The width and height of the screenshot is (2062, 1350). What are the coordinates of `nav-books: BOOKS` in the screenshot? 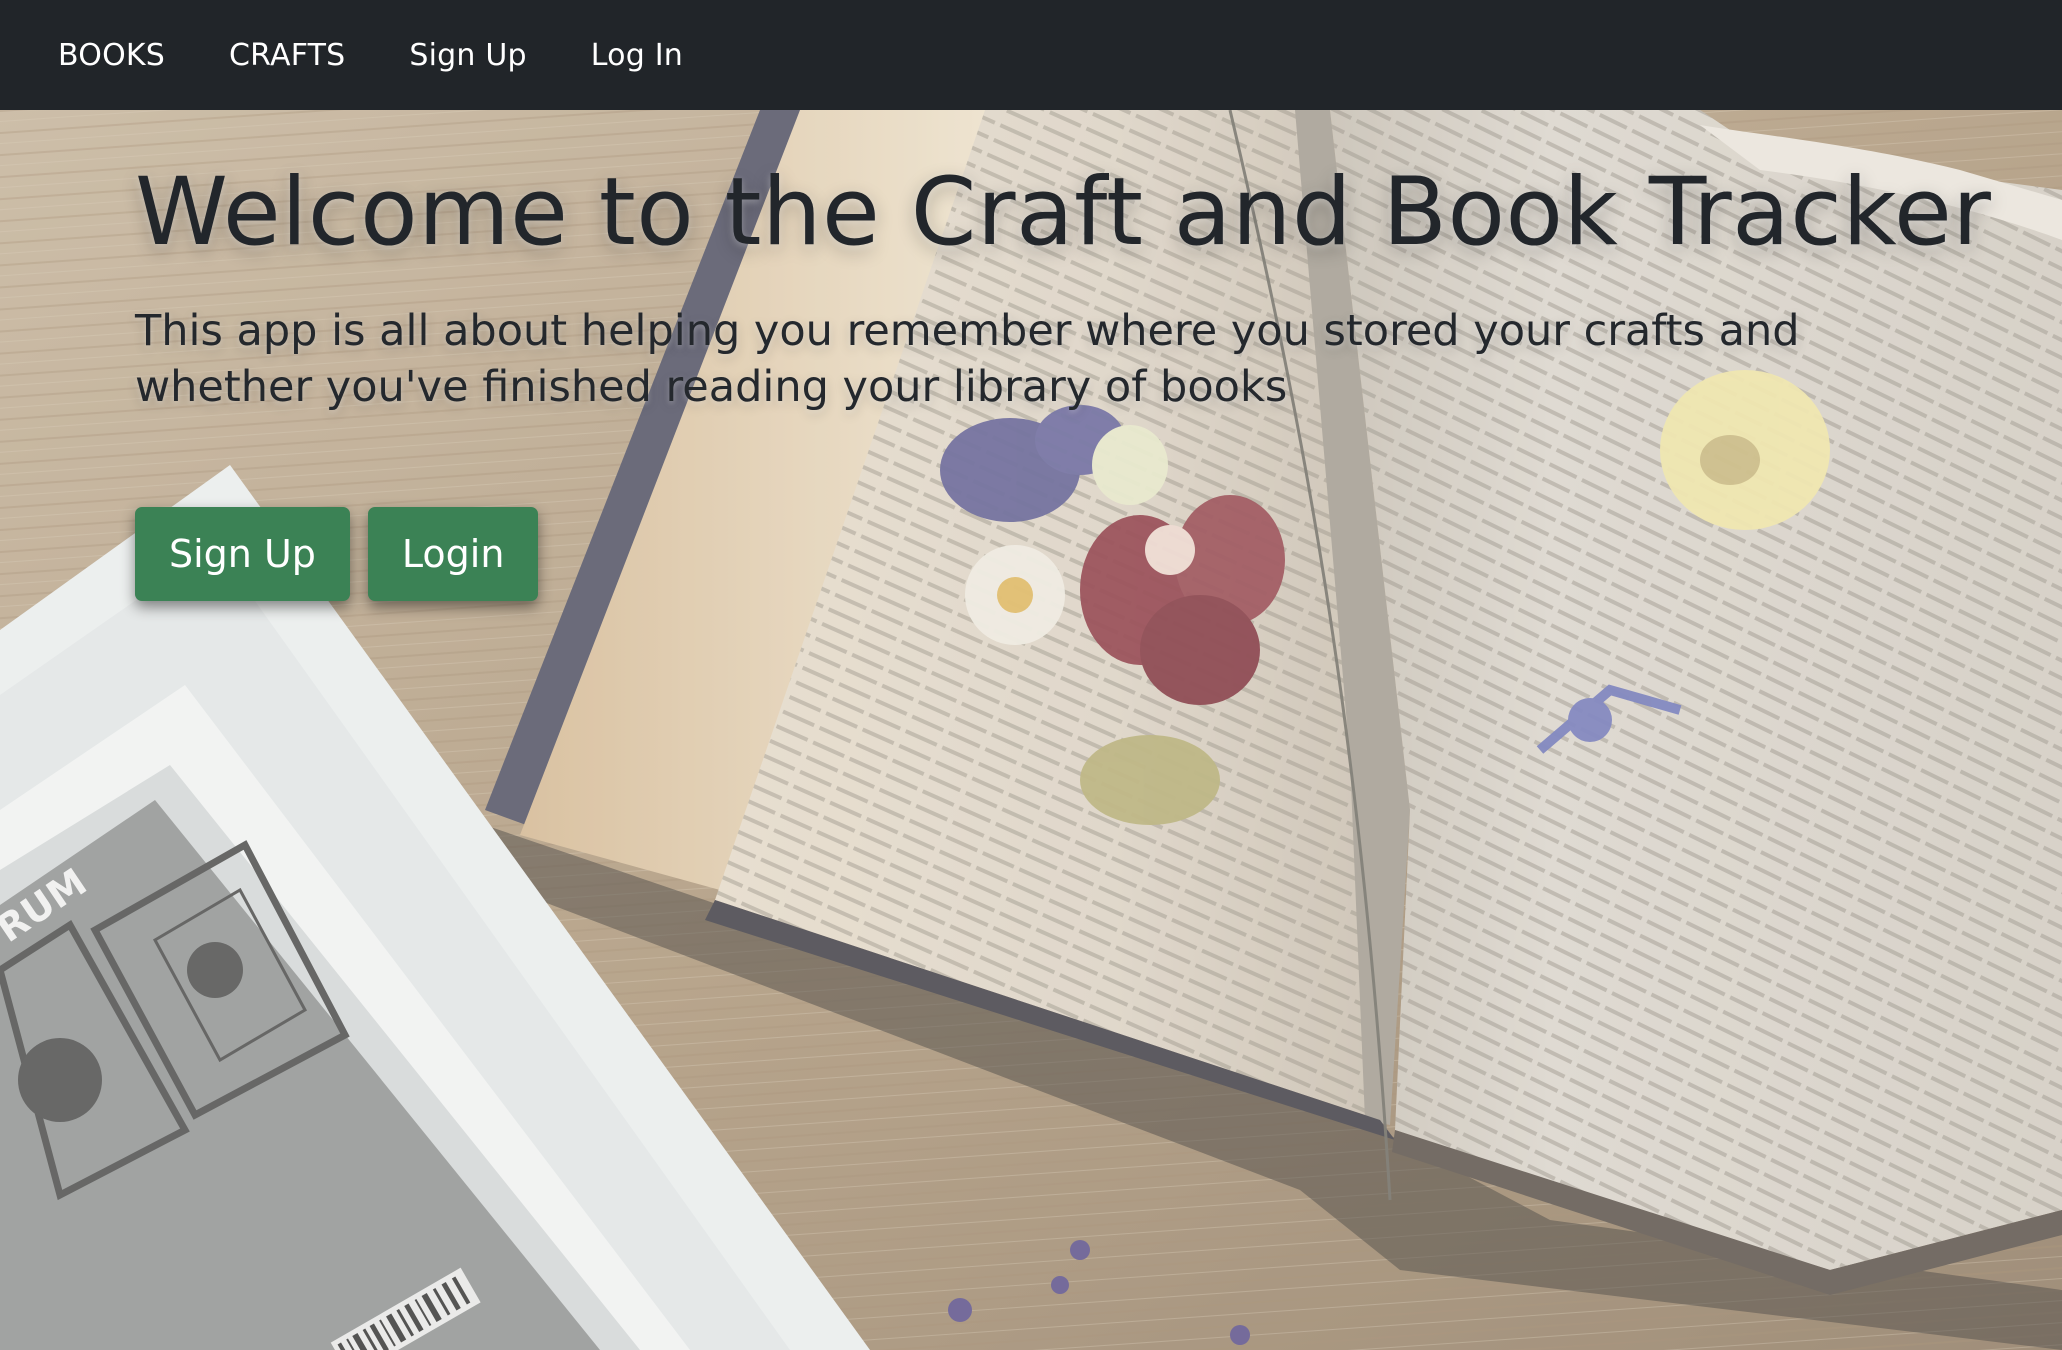 It's located at (111, 55).